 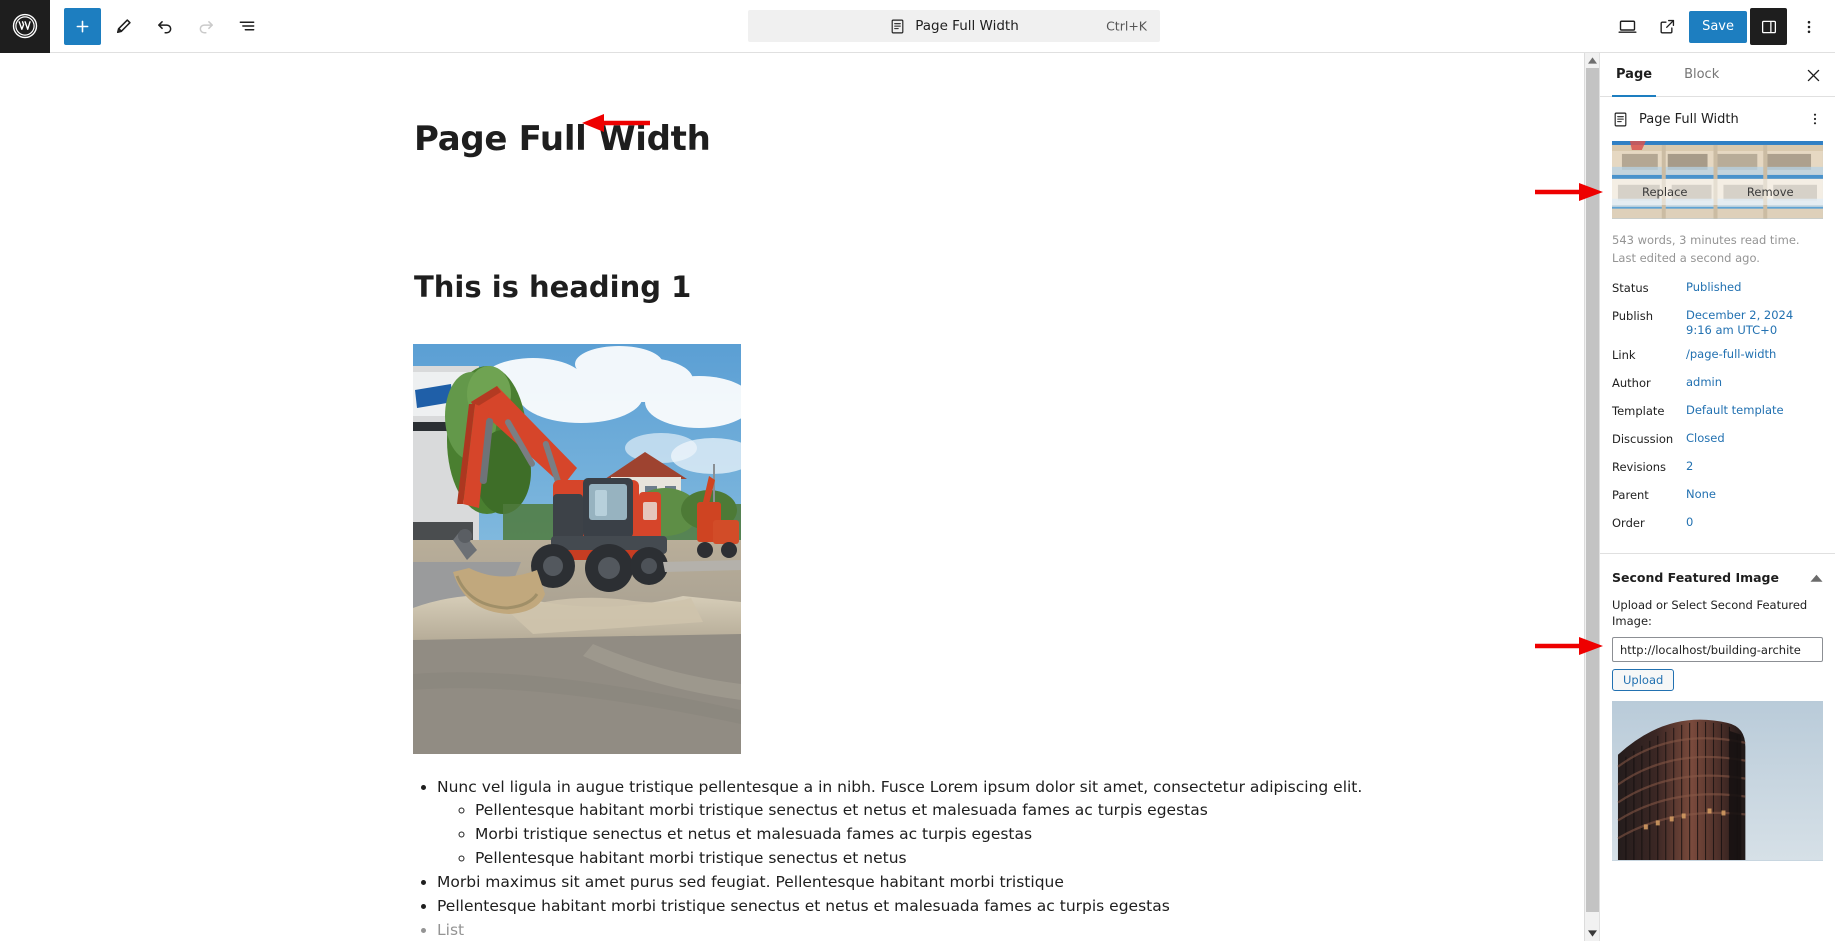 What do you see at coordinates (1592, 60) in the screenshot?
I see `scroll-up-arrow-icon` at bounding box center [1592, 60].